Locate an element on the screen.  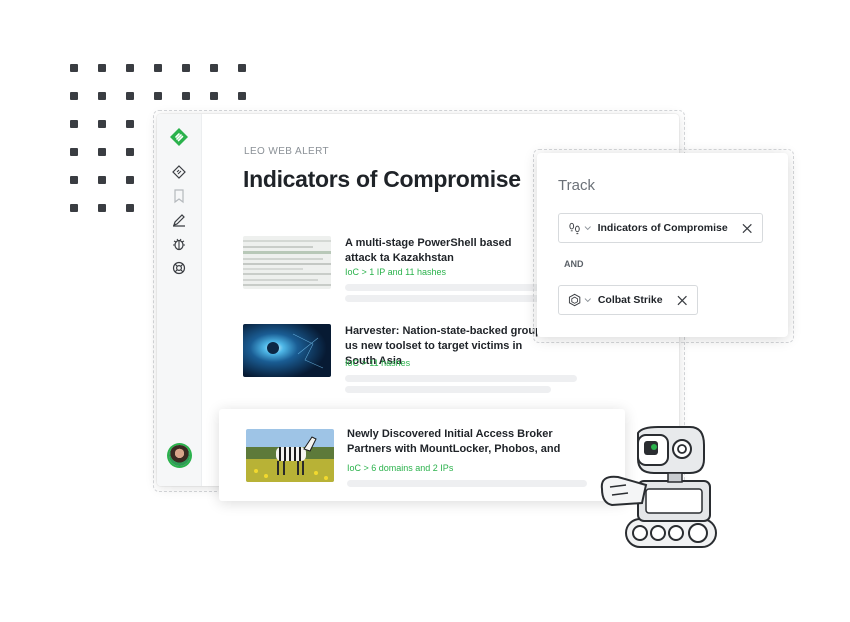
track-chip-label: Colbat Strike is located at coordinates (630, 300).